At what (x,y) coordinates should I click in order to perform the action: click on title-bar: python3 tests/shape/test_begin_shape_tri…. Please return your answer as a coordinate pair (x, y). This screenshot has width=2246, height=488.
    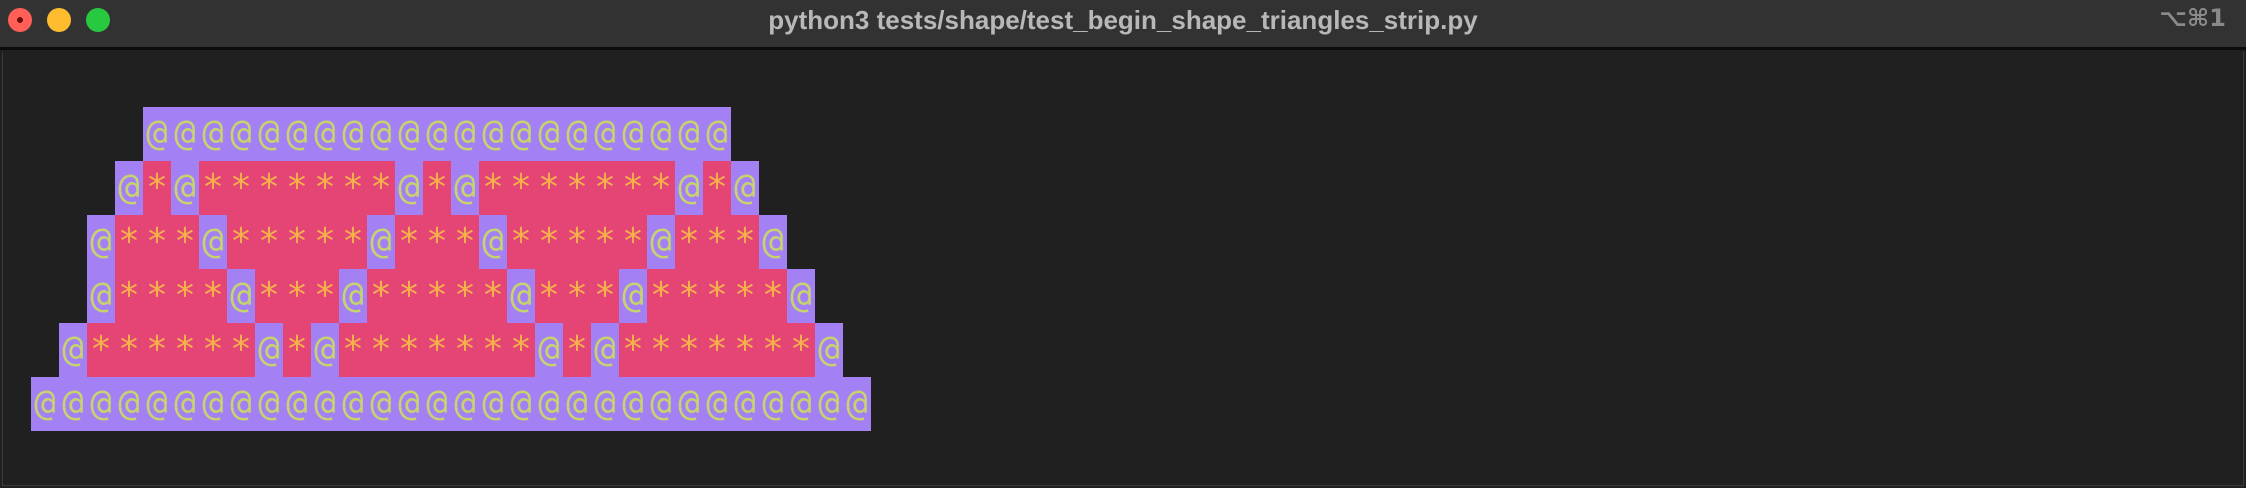
    Looking at the image, I should click on (1123, 25).